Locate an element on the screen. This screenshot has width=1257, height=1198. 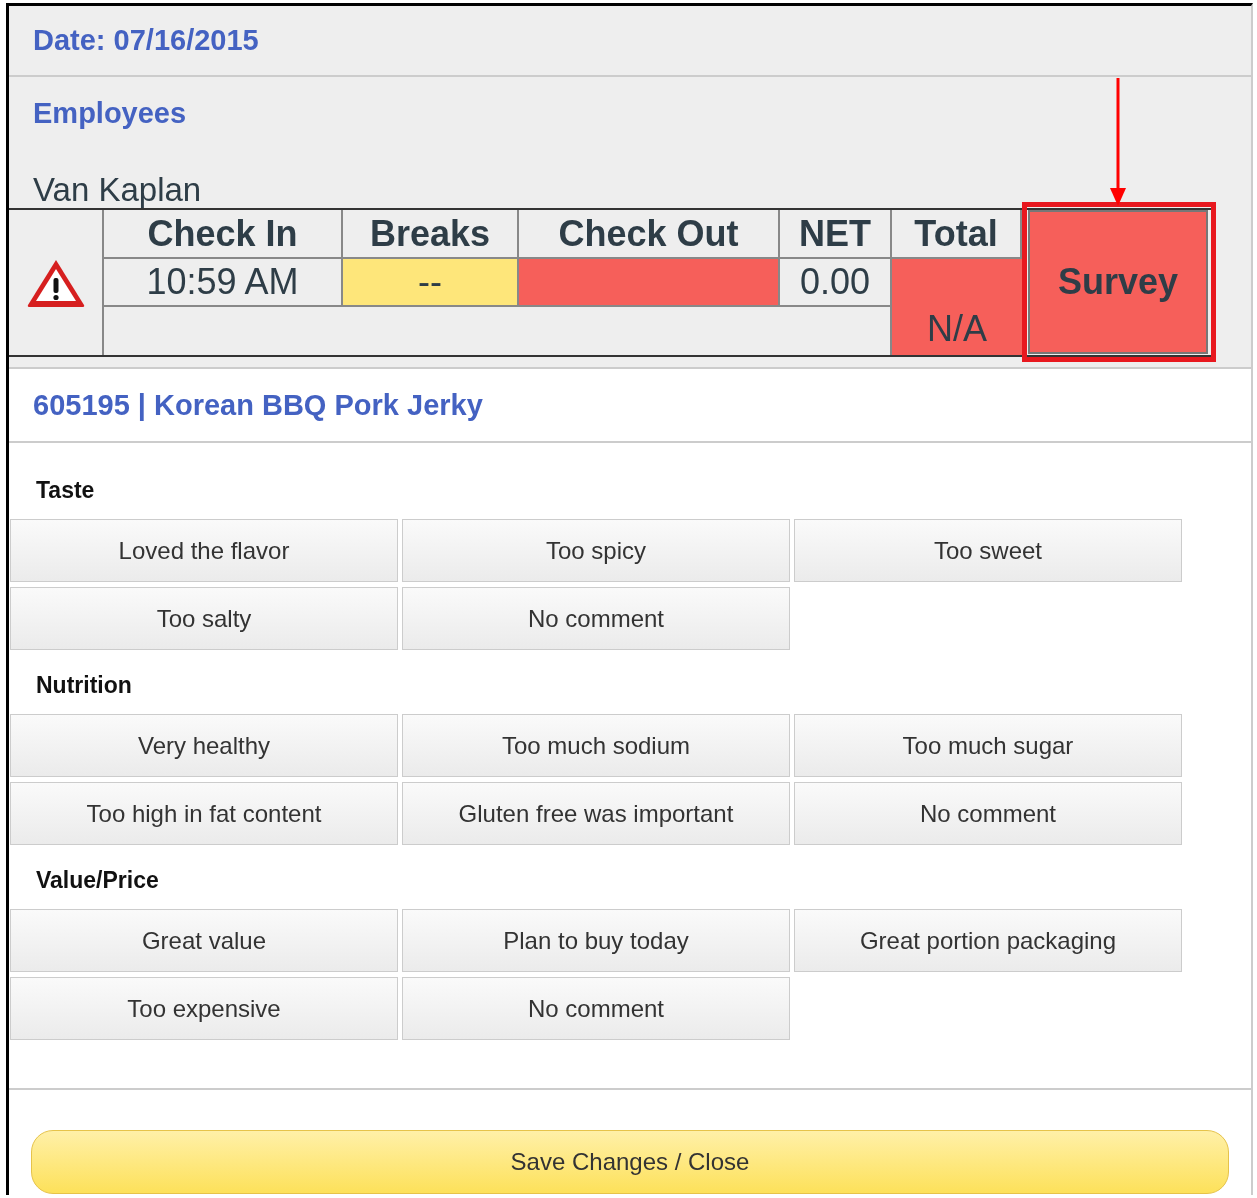
category-title: Value/Price is located at coordinates (97, 880).